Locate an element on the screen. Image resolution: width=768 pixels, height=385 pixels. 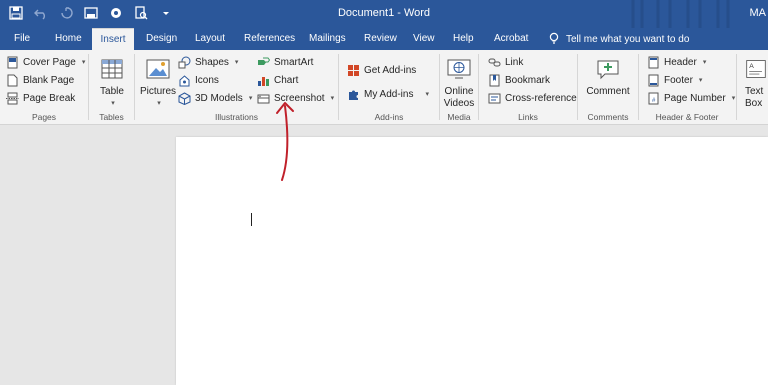
pictures-button: Pictures ▾ is located at coordinates (158, 83).